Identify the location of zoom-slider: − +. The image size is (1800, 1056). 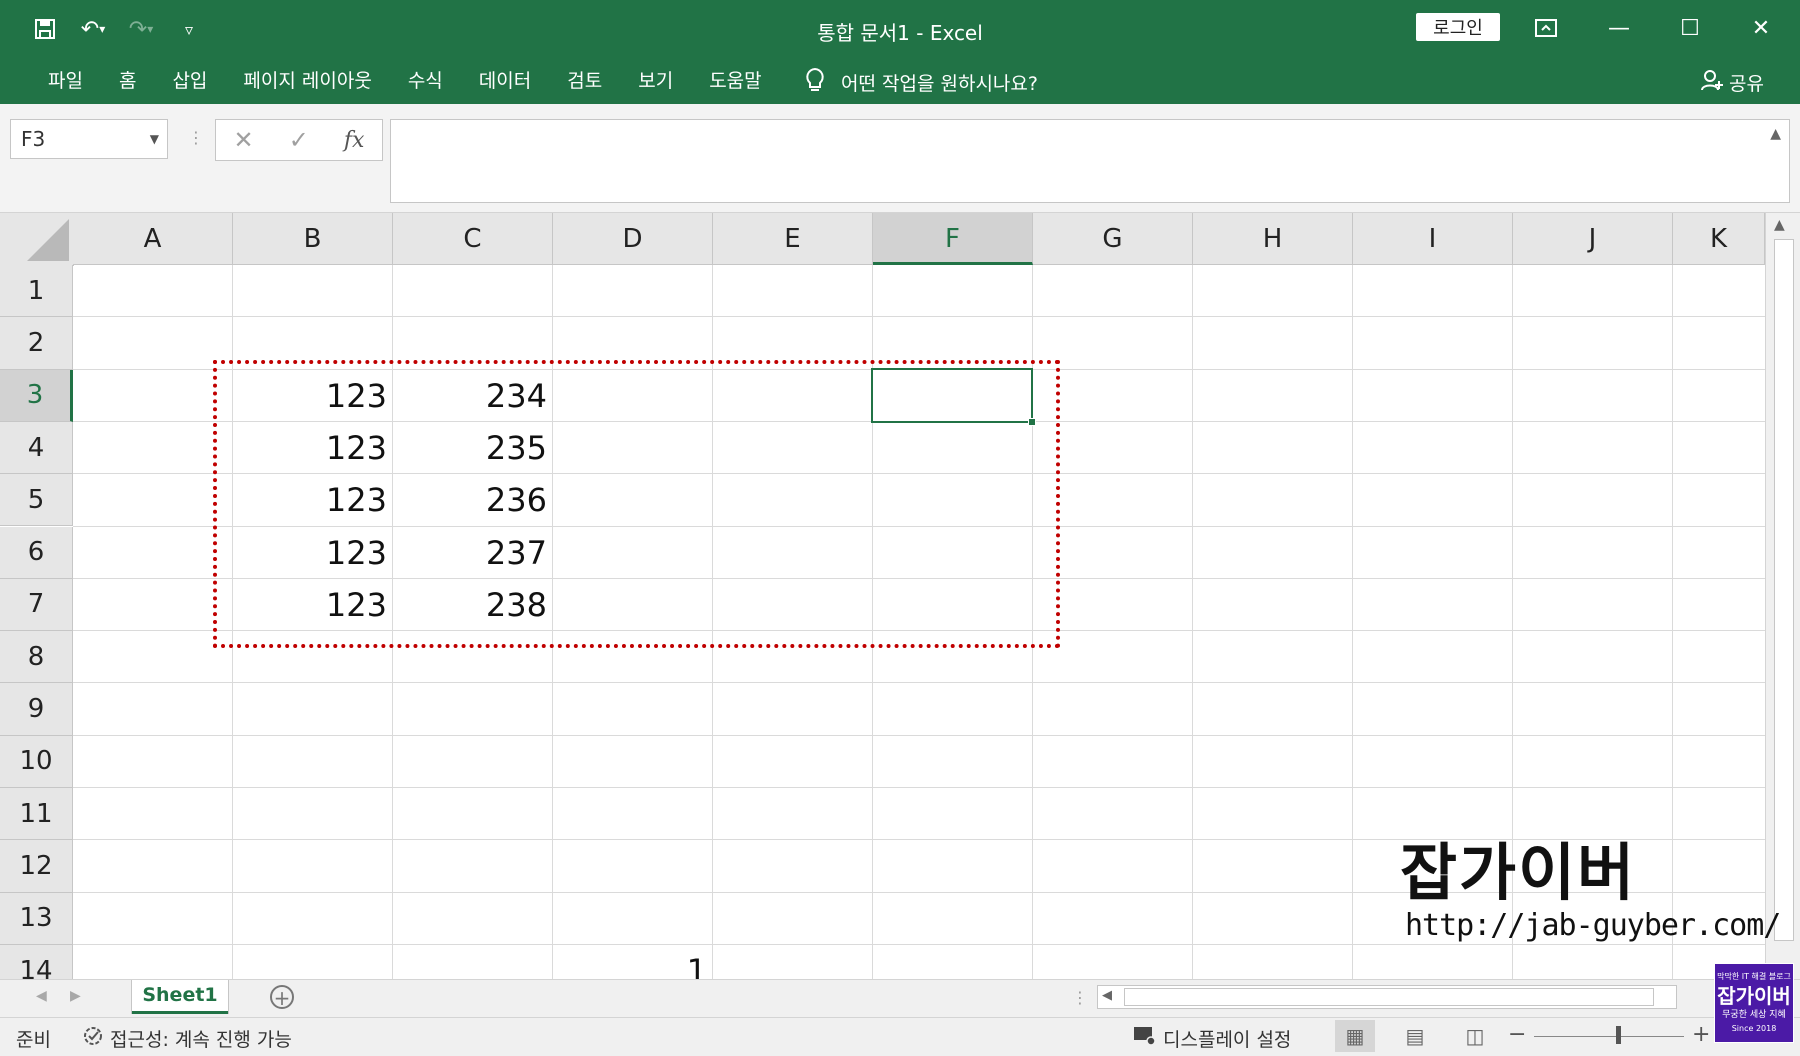
(1609, 1035).